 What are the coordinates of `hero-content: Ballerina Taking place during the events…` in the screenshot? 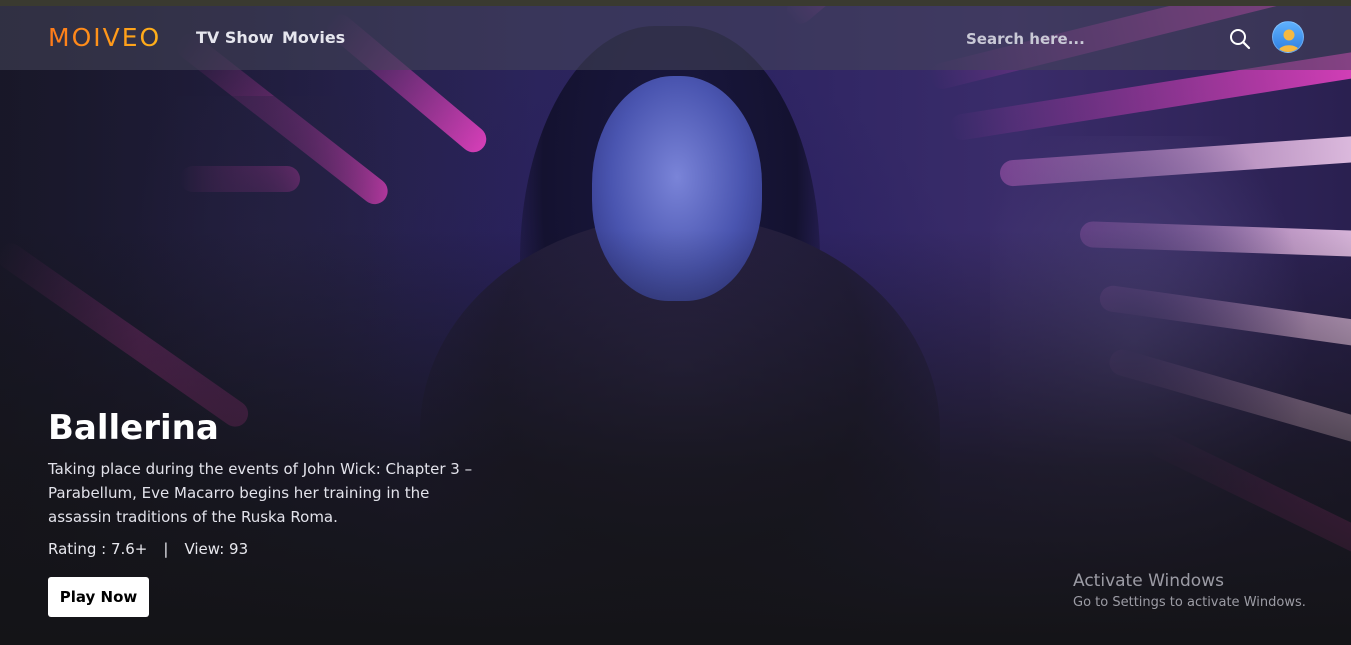 It's located at (268, 511).